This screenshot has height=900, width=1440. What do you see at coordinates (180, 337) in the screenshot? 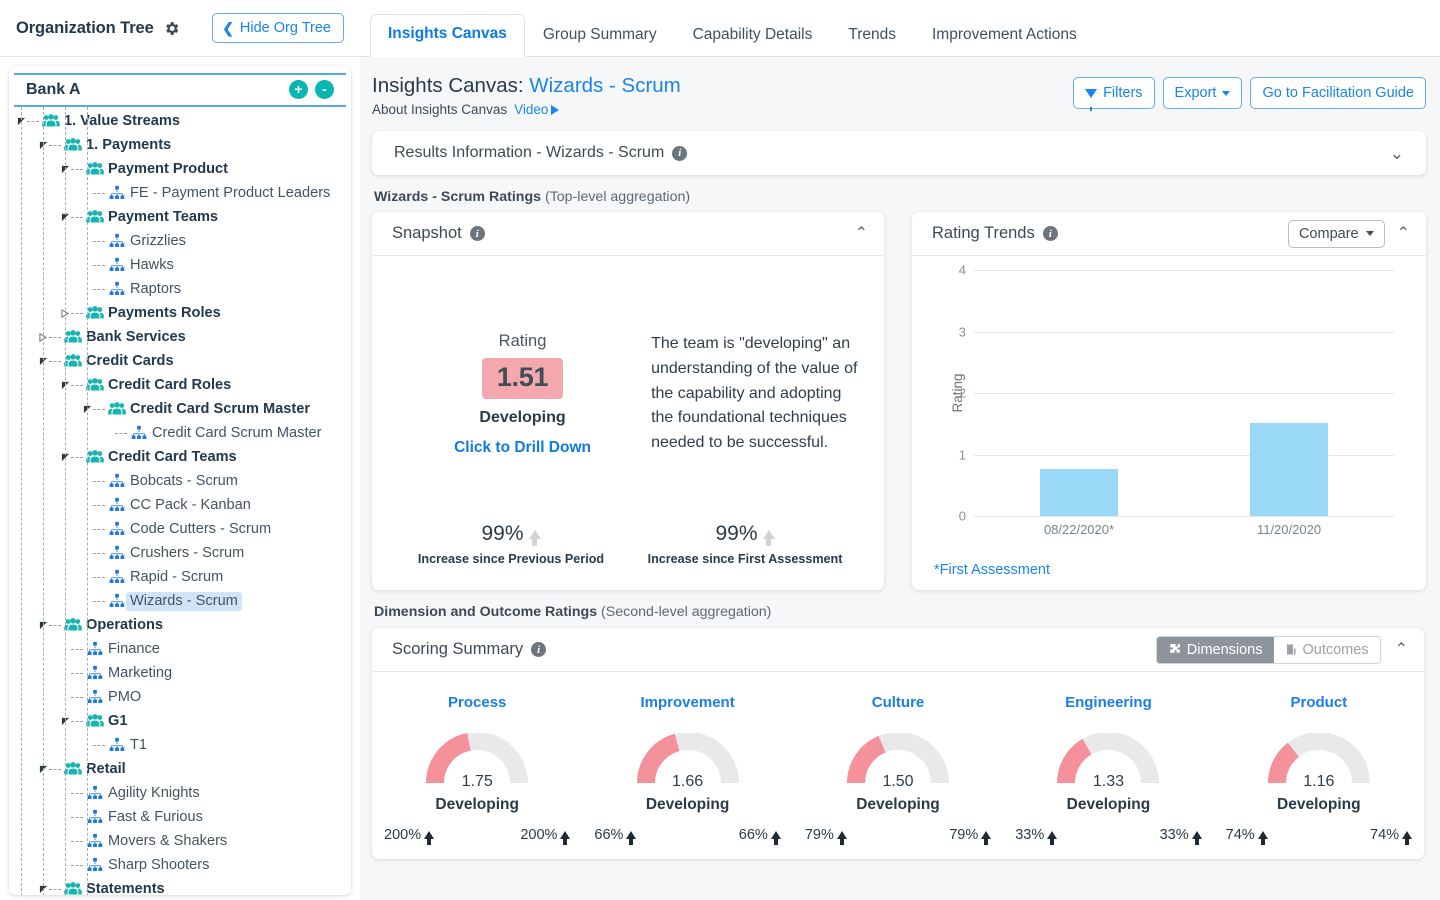
I see `tree-item: Bank Services` at bounding box center [180, 337].